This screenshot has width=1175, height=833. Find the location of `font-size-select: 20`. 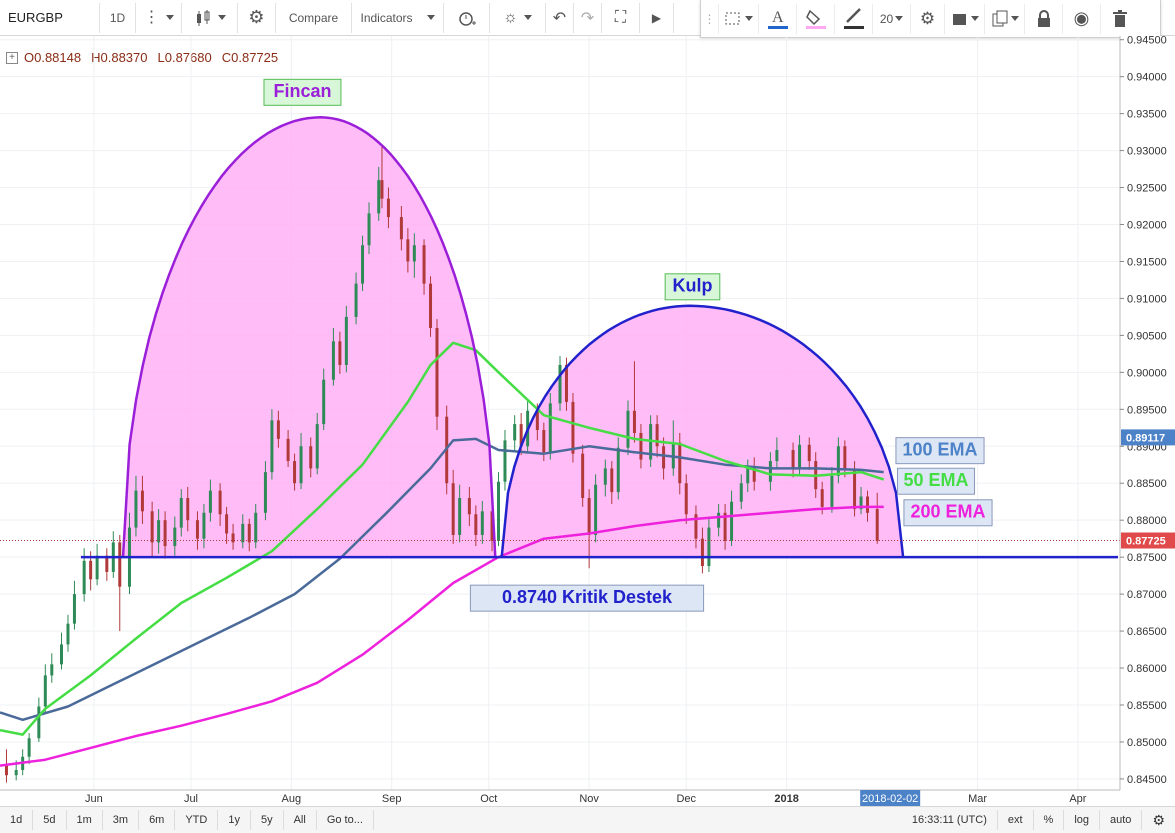

font-size-select: 20 is located at coordinates (892, 18).